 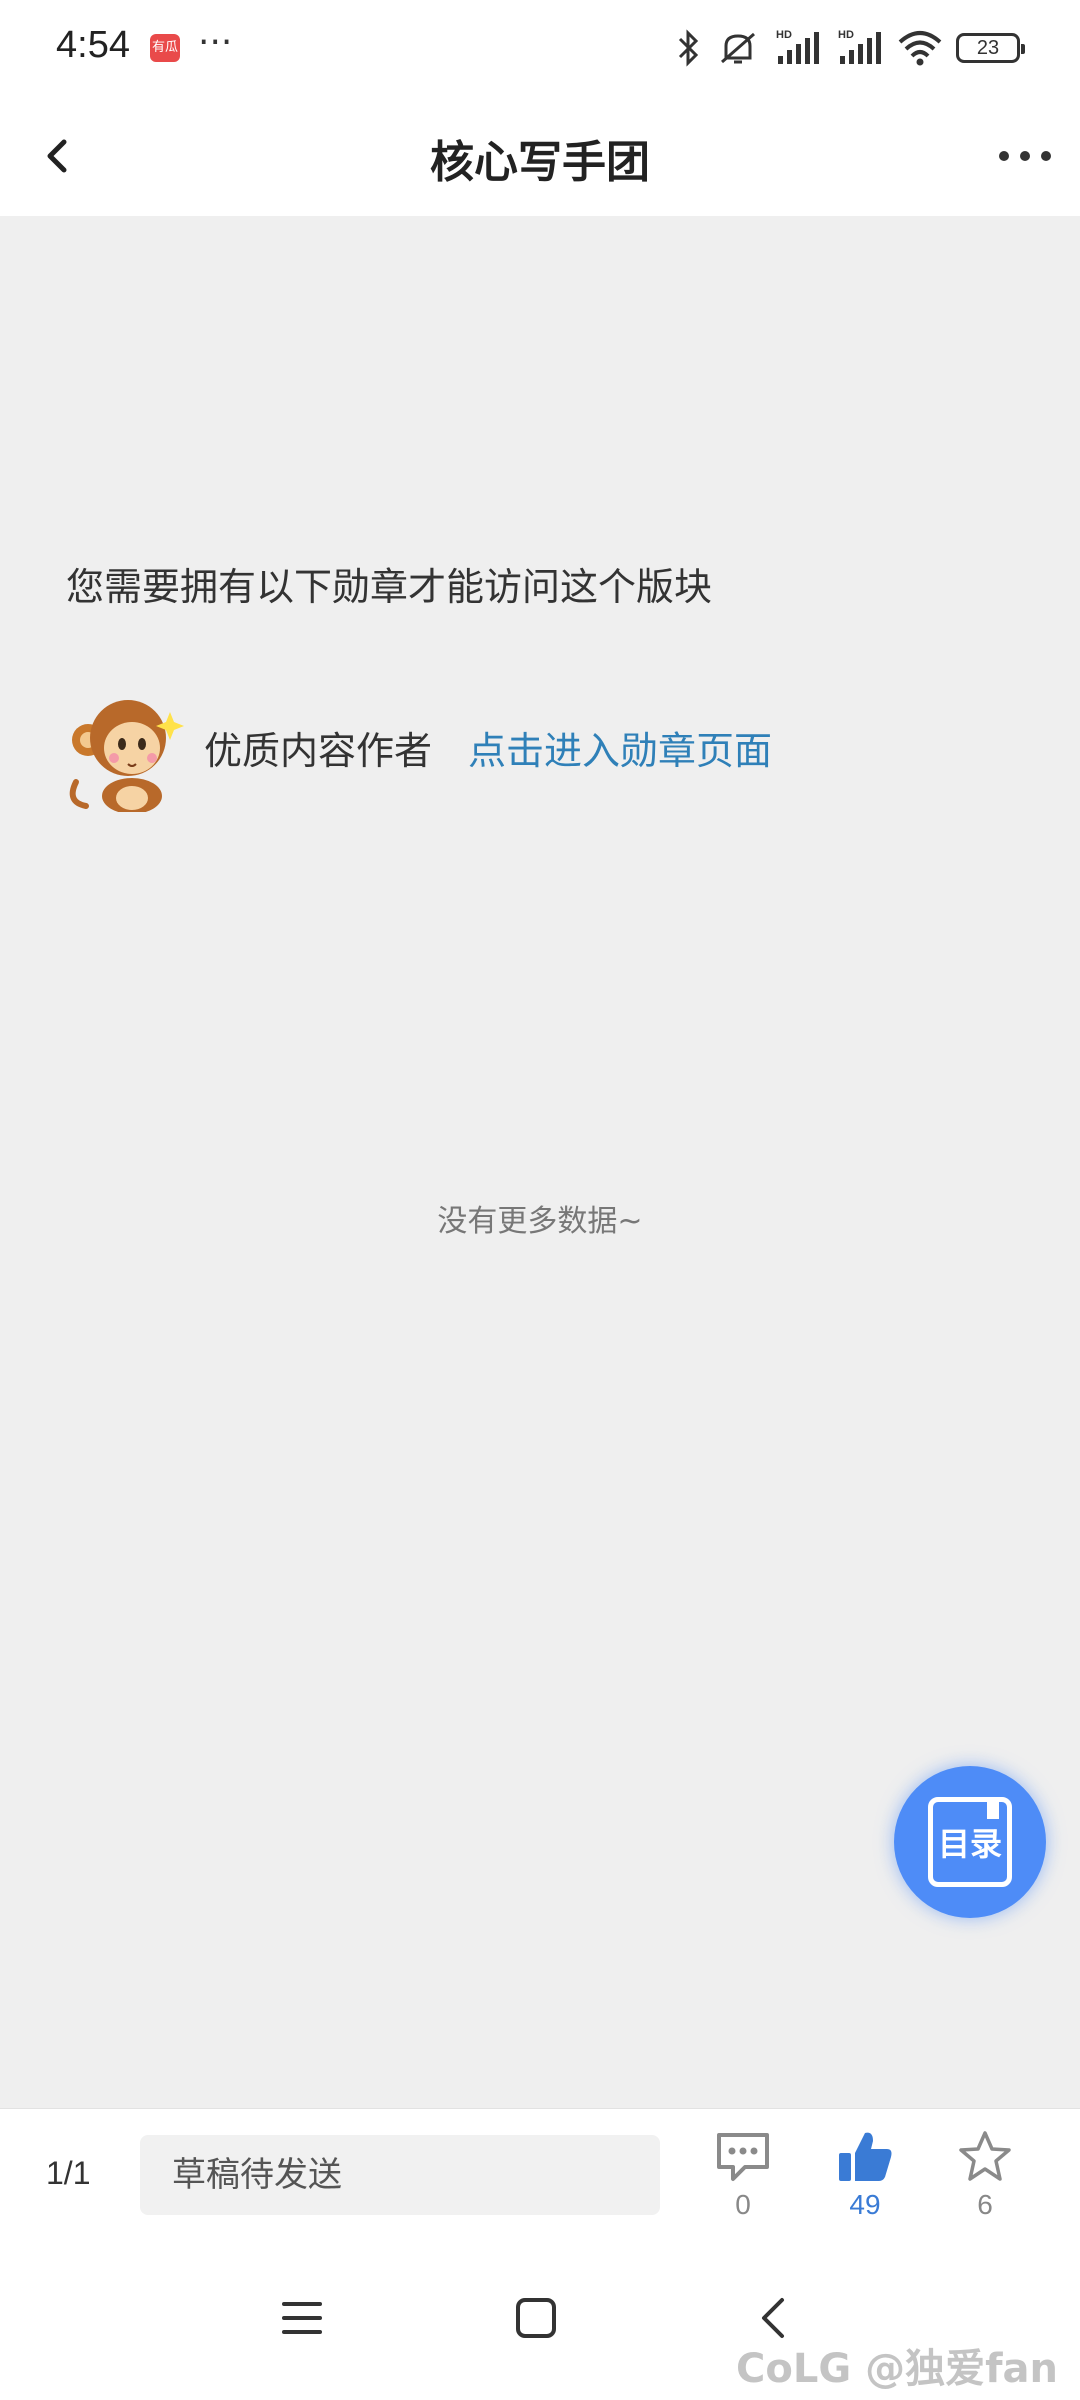 I want to click on badge-name: 优质内容作者, so click(x=318, y=750).